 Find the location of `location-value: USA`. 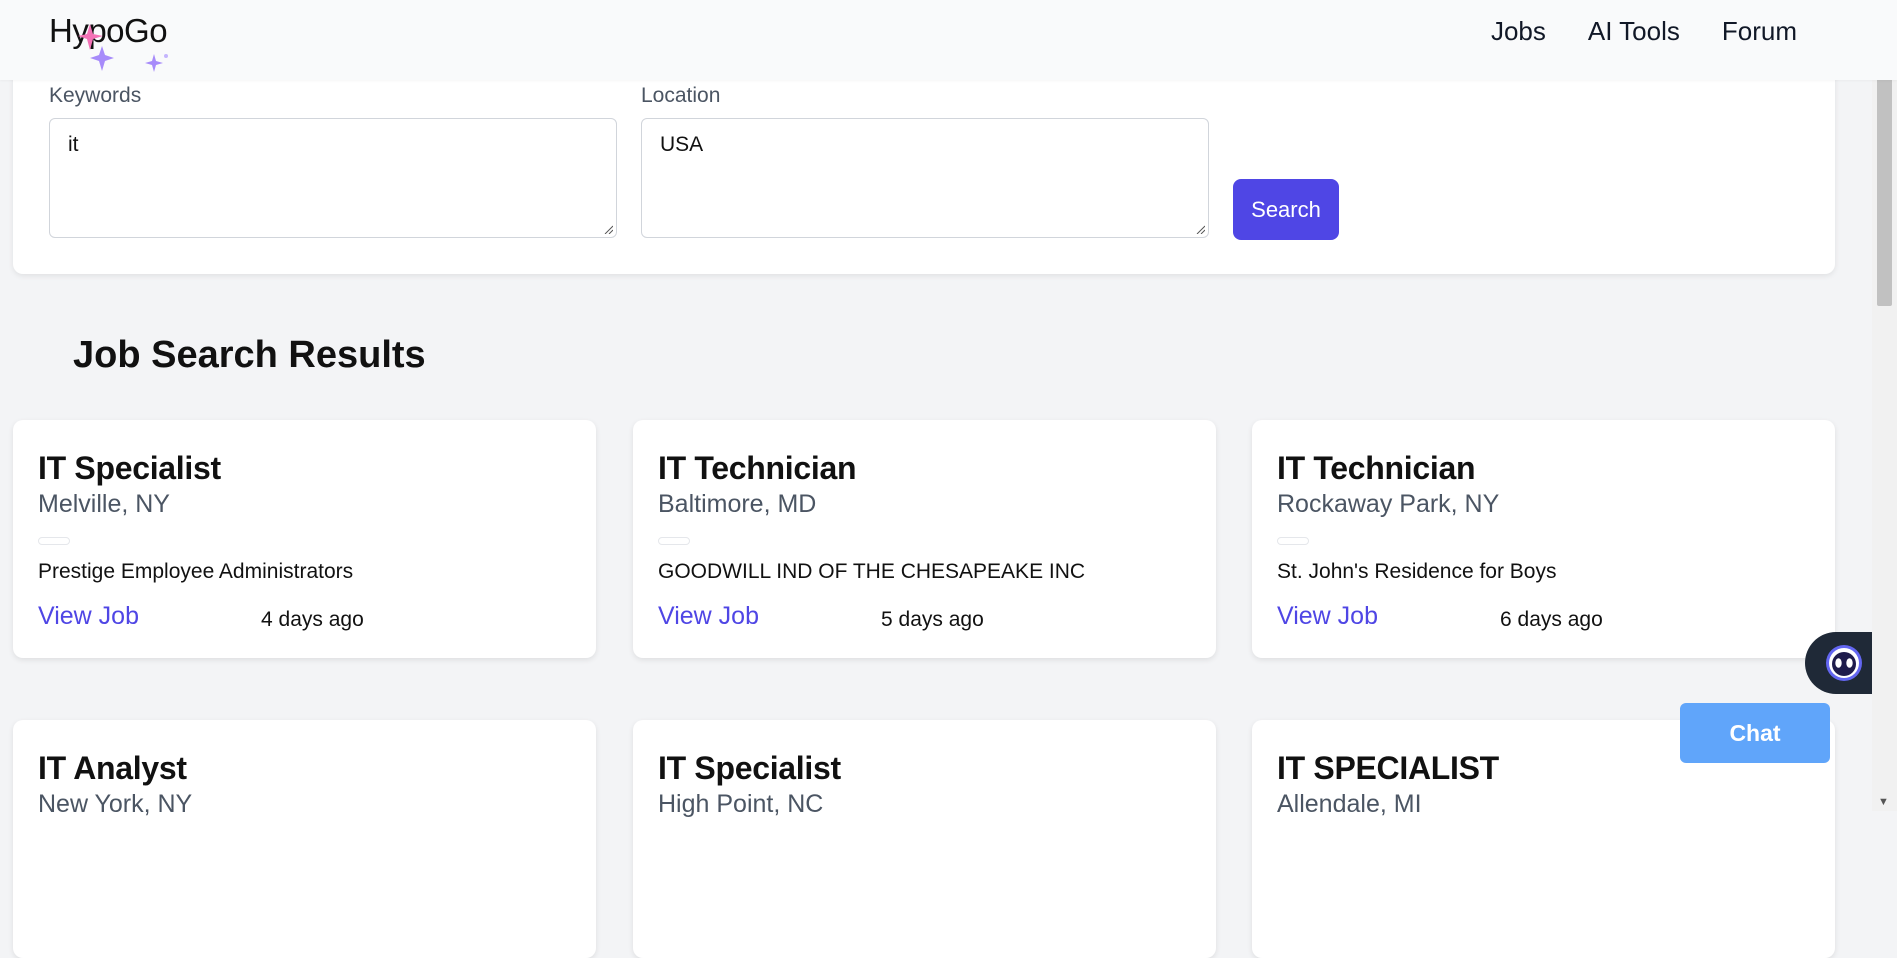

location-value: USA is located at coordinates (682, 144).